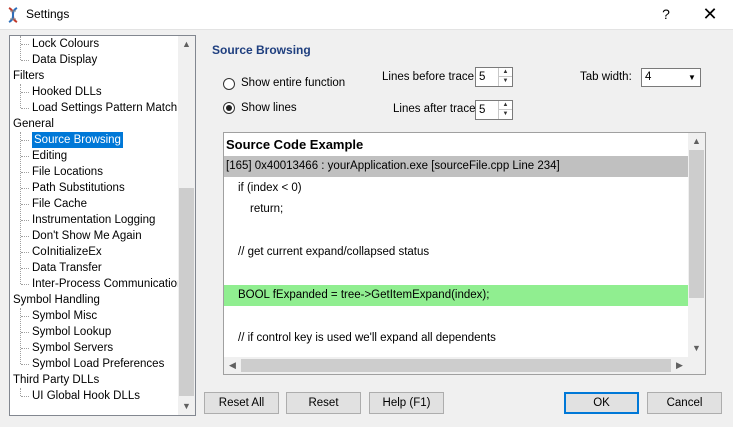 The image size is (733, 427). What do you see at coordinates (494, 77) in the screenshot?
I see `lines-before-spinner: 5 ▲ ▼` at bounding box center [494, 77].